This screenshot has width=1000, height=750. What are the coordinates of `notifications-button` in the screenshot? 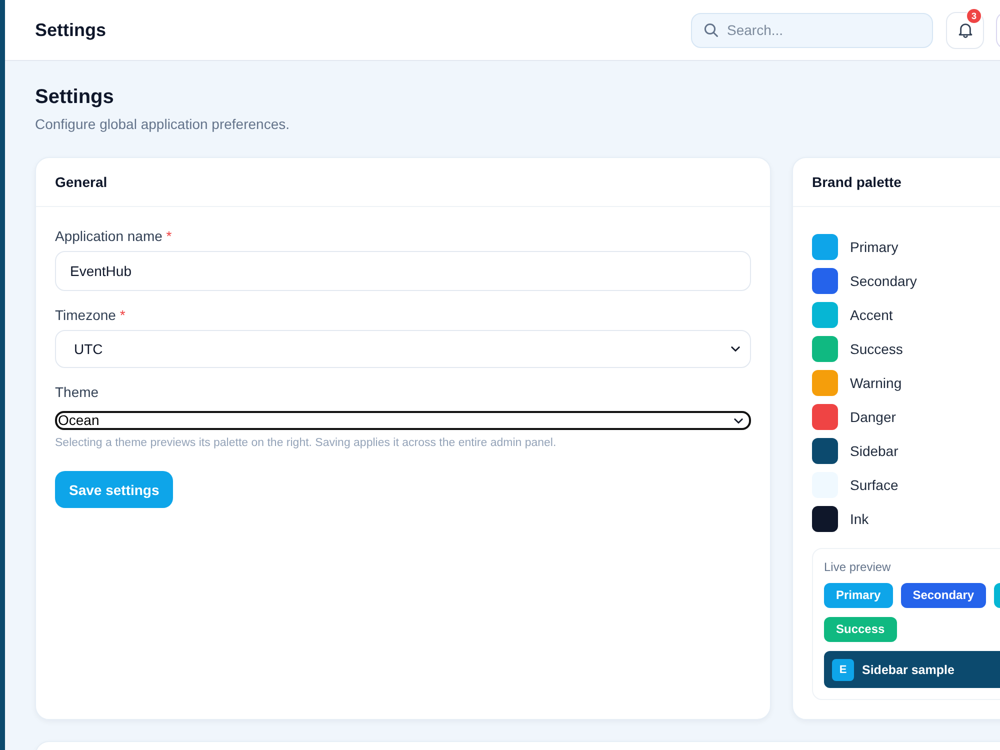 It's located at (965, 30).